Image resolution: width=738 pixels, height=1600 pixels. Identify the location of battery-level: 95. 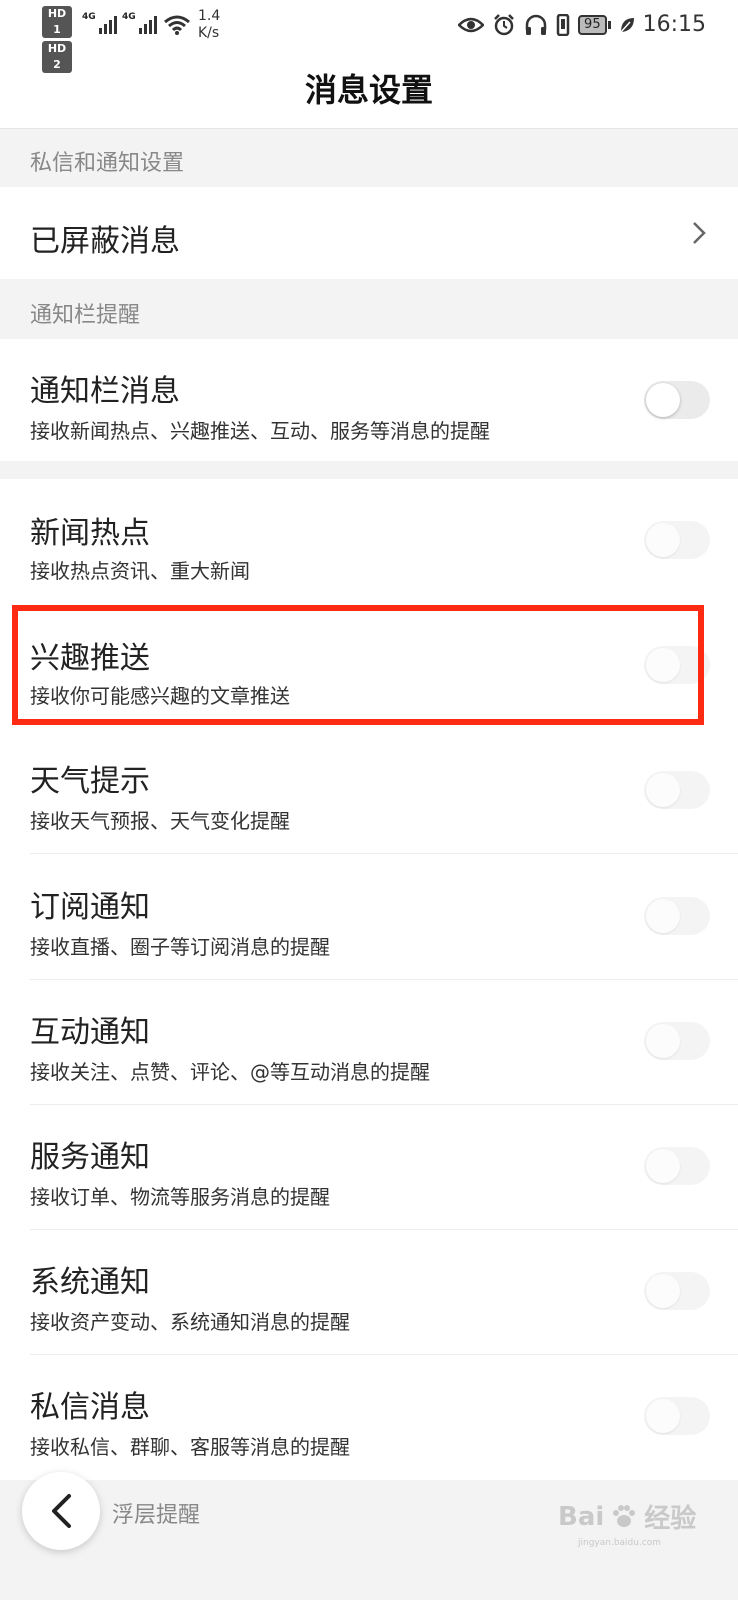
(592, 24).